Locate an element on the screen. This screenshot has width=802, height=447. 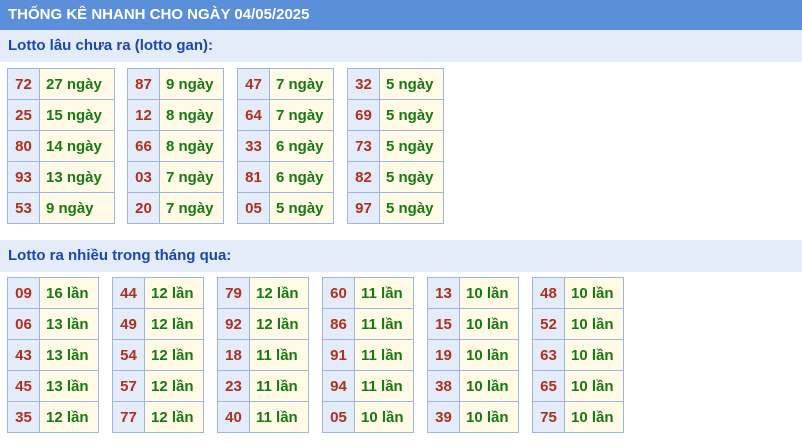
lotto-number: 40 is located at coordinates (233, 417).